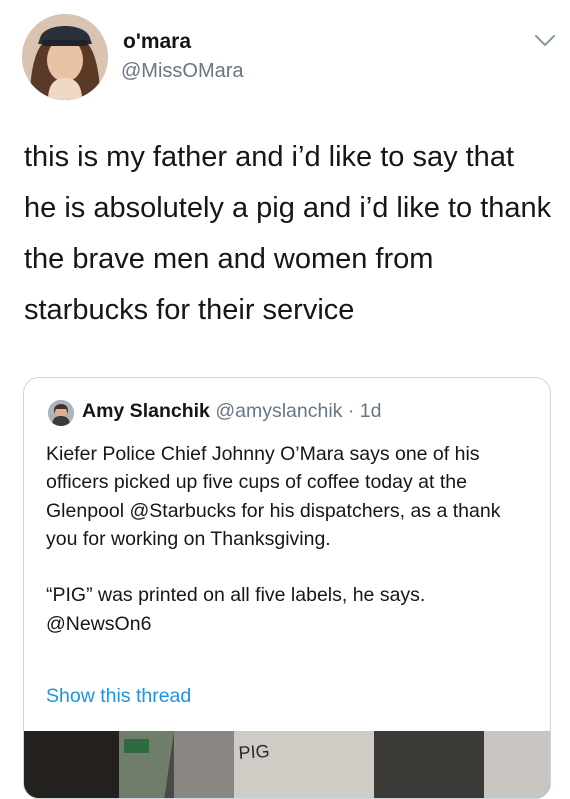  What do you see at coordinates (545, 40) in the screenshot?
I see `chevron-down-icon` at bounding box center [545, 40].